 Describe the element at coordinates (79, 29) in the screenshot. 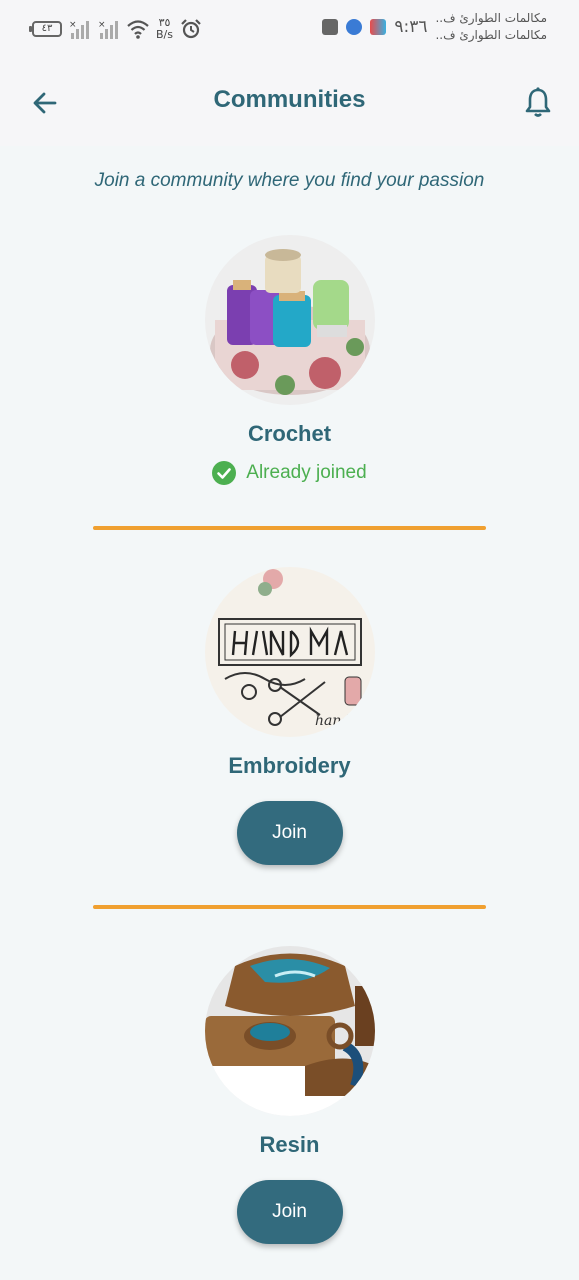

I see `signal-1-icon: ×` at that location.